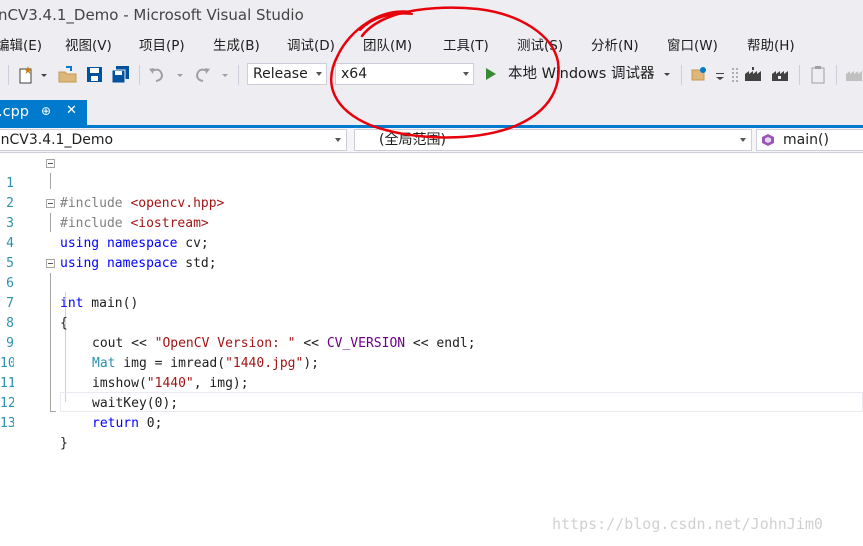 This screenshot has height=546, width=863. What do you see at coordinates (431, 422) in the screenshot?
I see `code-line: 13 }` at bounding box center [431, 422].